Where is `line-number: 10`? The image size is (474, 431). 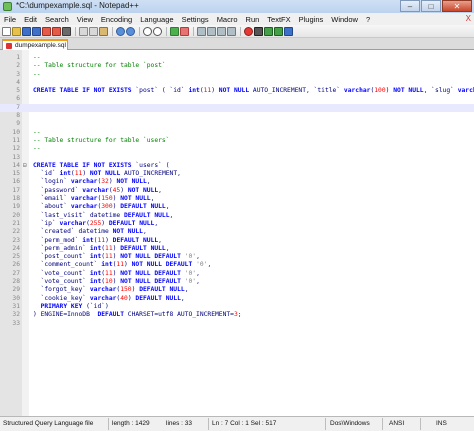 line-number: 10 is located at coordinates (16, 132).